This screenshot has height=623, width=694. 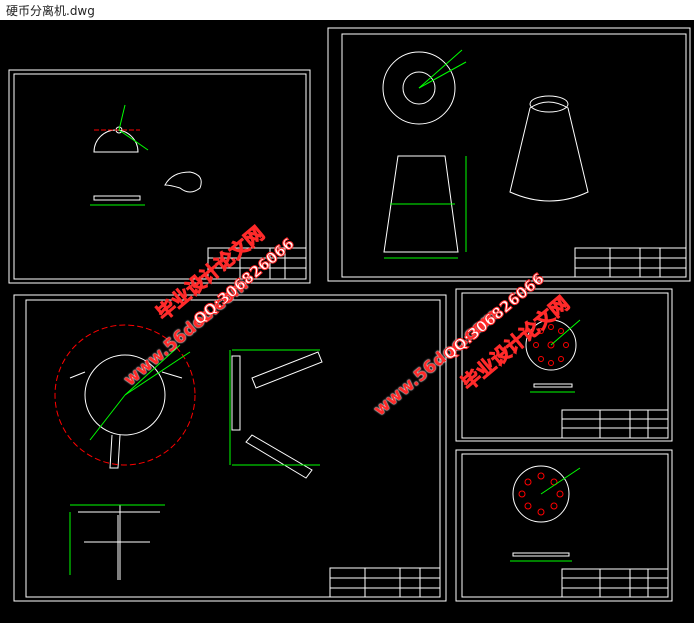 What do you see at coordinates (50, 11) in the screenshot?
I see `document-title: 硬币分离机.dwg` at bounding box center [50, 11].